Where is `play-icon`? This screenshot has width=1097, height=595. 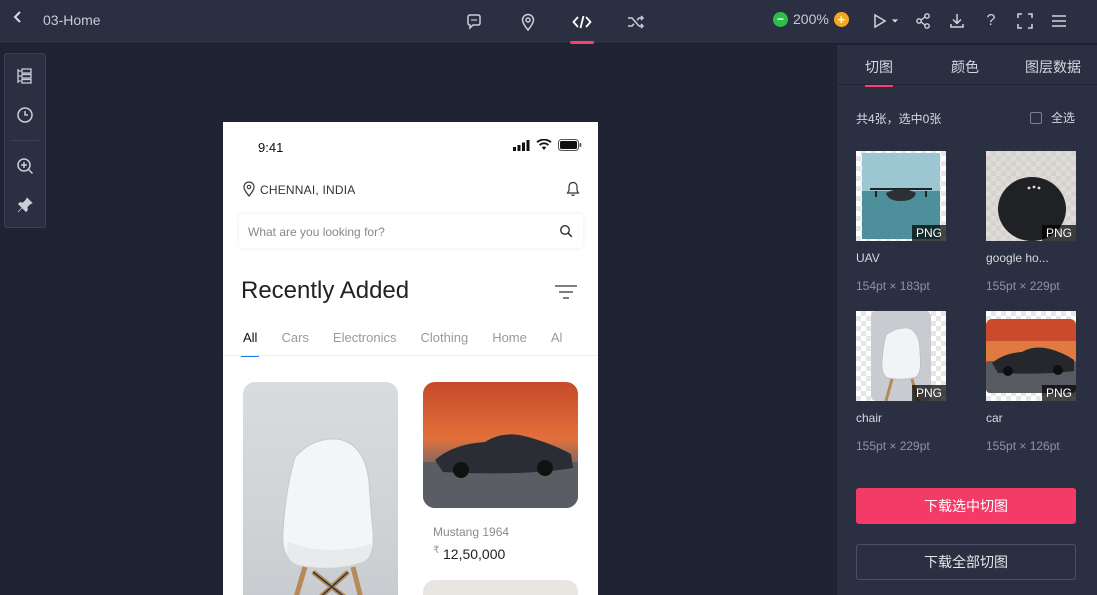
play-icon is located at coordinates (884, 21).